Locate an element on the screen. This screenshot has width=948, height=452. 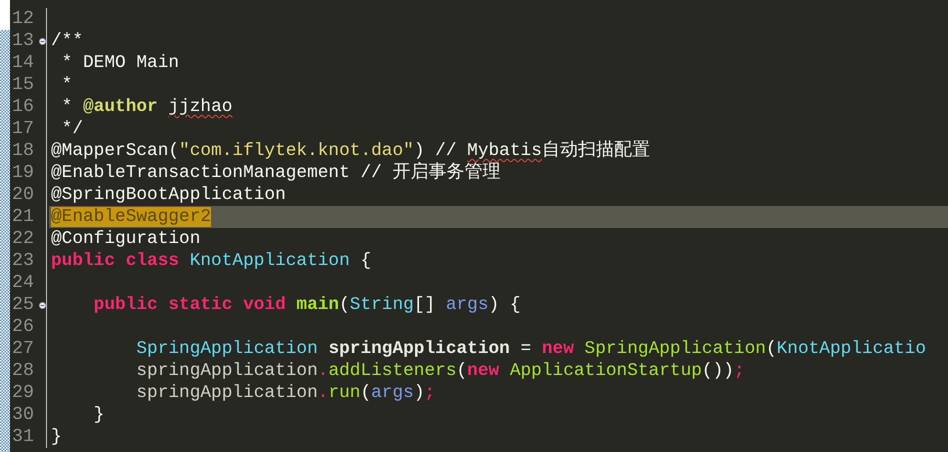
line-number: 31 is located at coordinates (23, 437).